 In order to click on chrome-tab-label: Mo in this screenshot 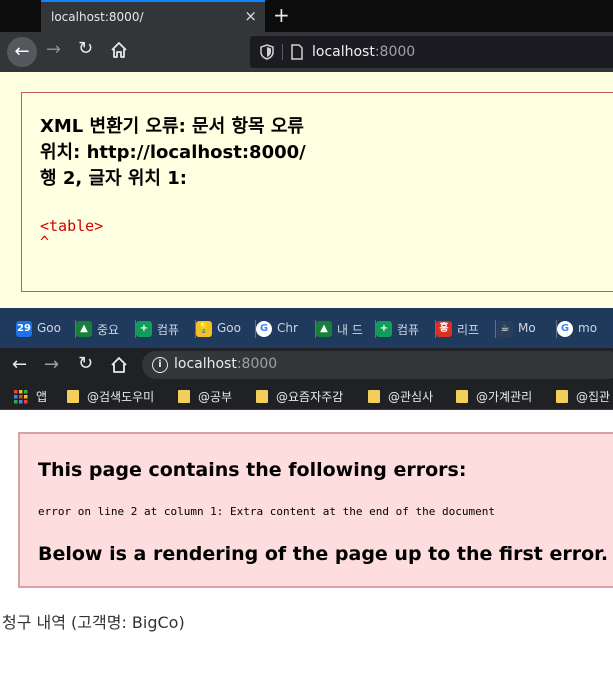, I will do `click(527, 328)`.